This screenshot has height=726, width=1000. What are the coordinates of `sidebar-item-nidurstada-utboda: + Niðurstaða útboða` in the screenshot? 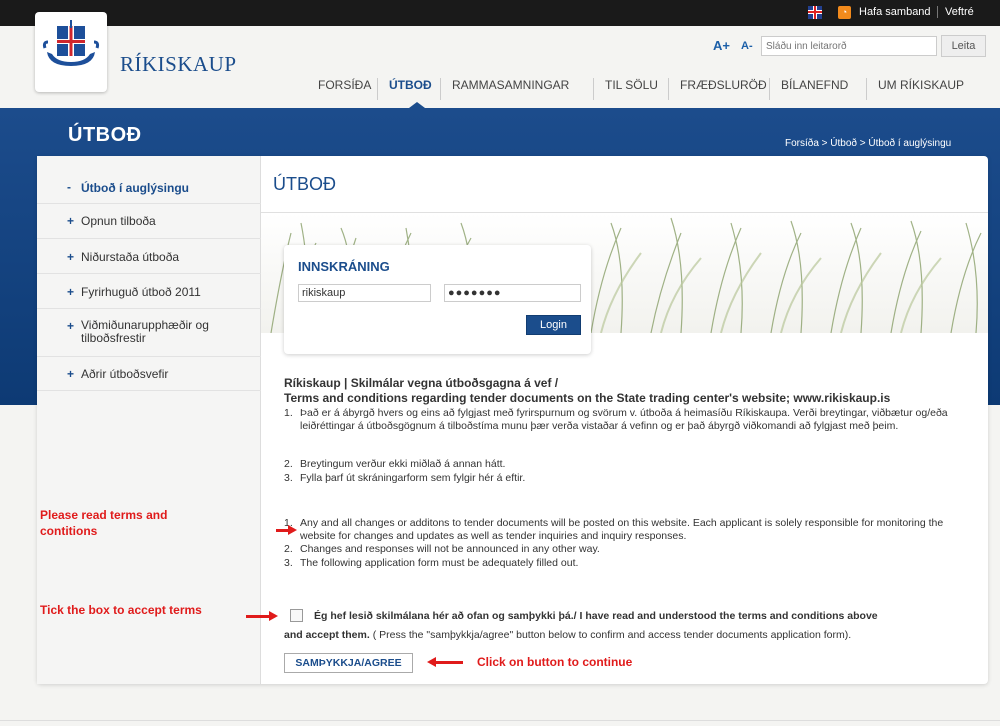 It's located at (149, 256).